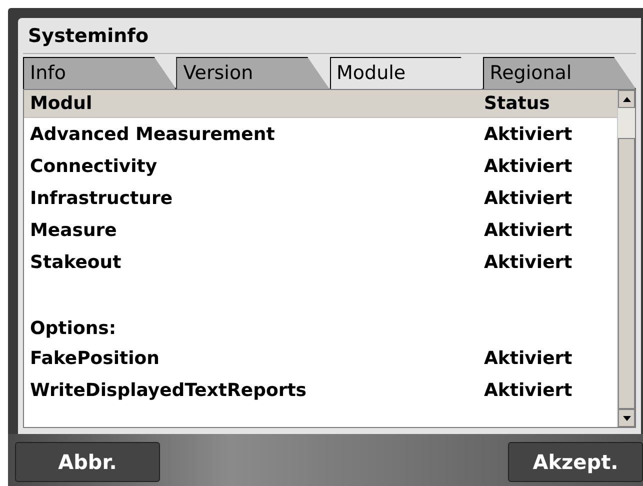 The image size is (643, 486). What do you see at coordinates (575, 462) in the screenshot?
I see `accept-button: Akzept.` at bounding box center [575, 462].